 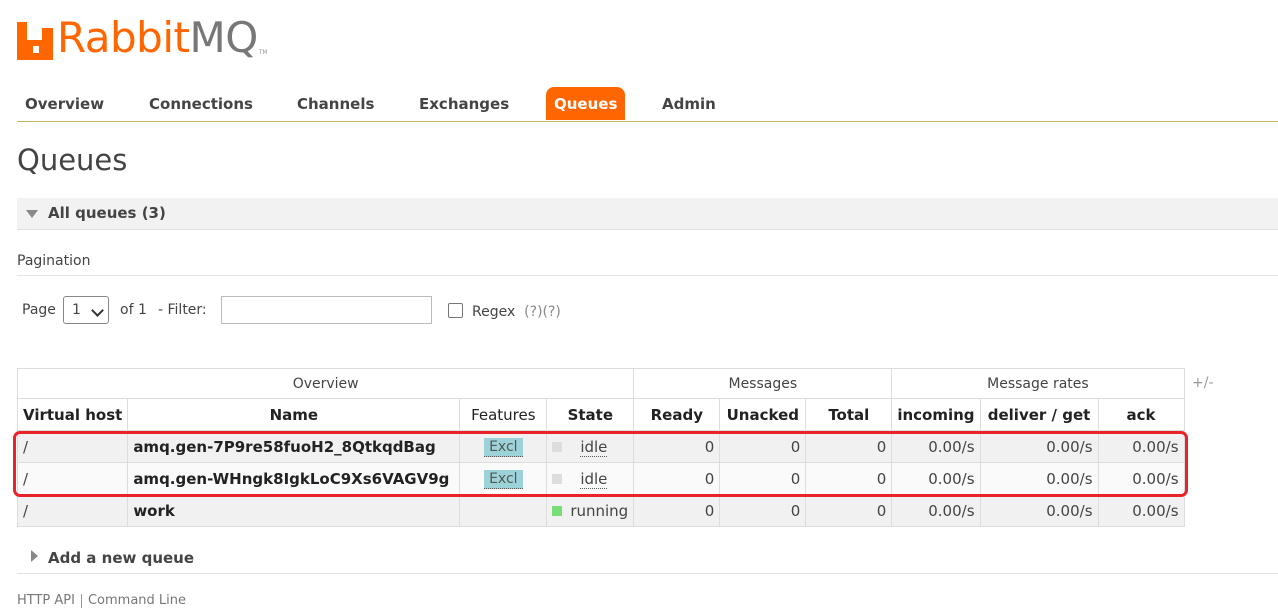 I want to click on col-total: Total, so click(x=849, y=414).